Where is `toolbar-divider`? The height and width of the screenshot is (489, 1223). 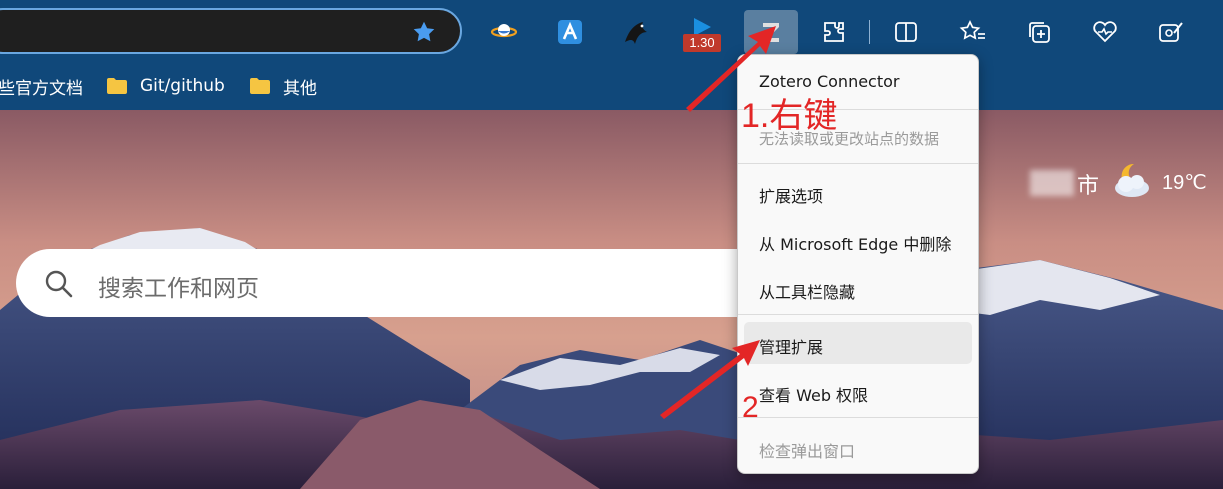 toolbar-divider is located at coordinates (869, 32).